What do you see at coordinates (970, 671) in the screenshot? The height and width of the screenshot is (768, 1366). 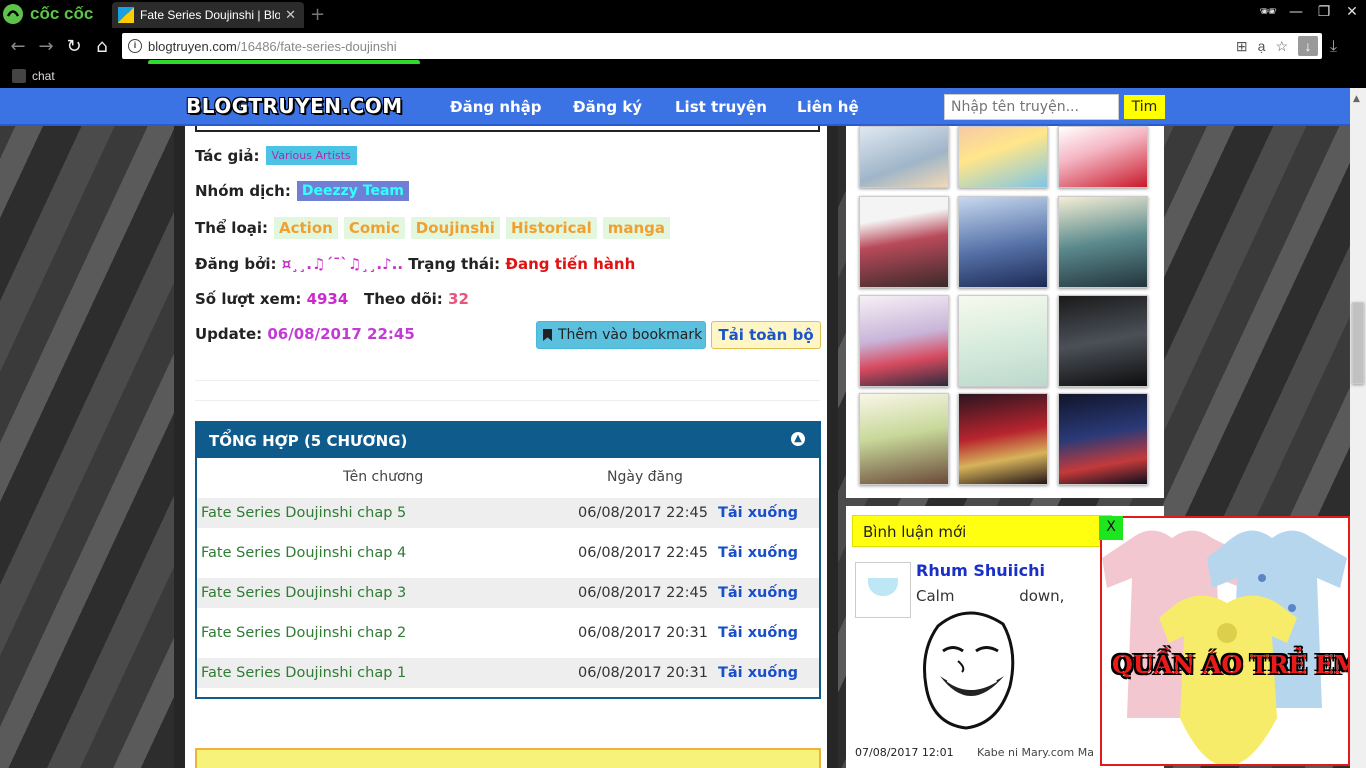 I see `meme-face-image` at bounding box center [970, 671].